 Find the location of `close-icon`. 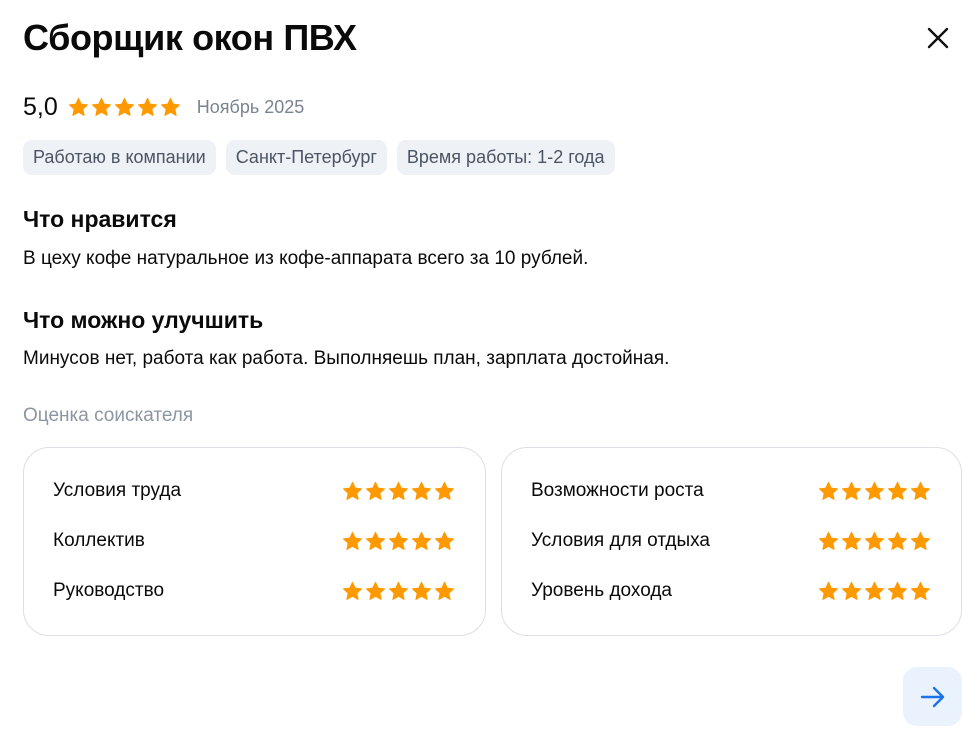

close-icon is located at coordinates (938, 38).